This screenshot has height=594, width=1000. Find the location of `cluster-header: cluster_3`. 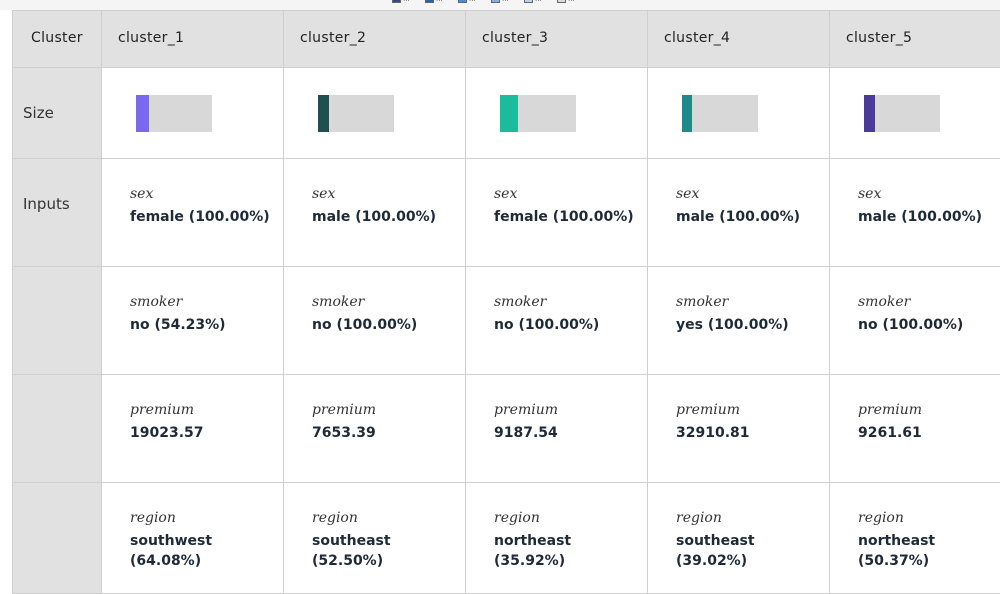

cluster-header: cluster_3 is located at coordinates (557, 39).